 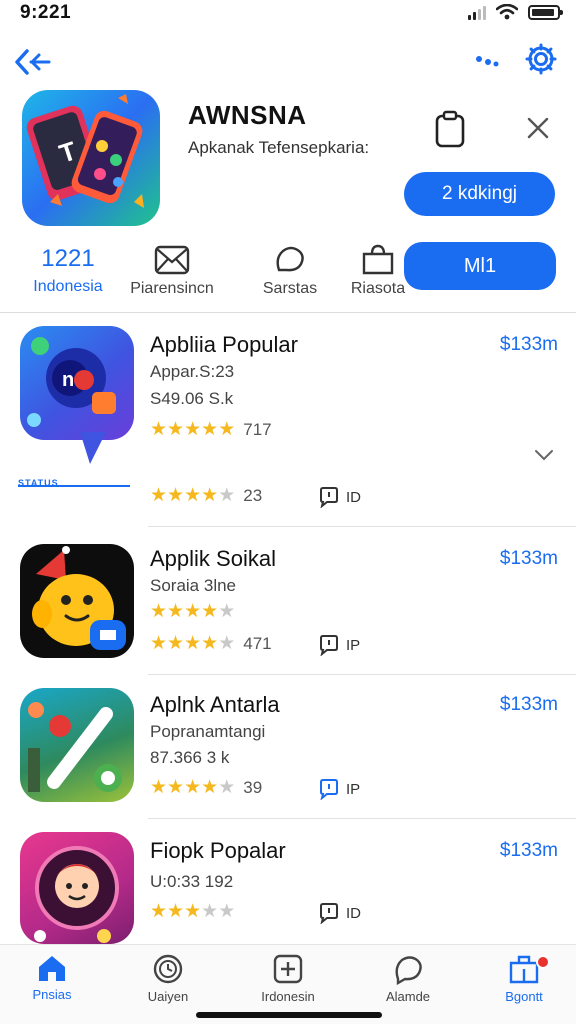 I want to click on game-icon, so click(x=75, y=747).